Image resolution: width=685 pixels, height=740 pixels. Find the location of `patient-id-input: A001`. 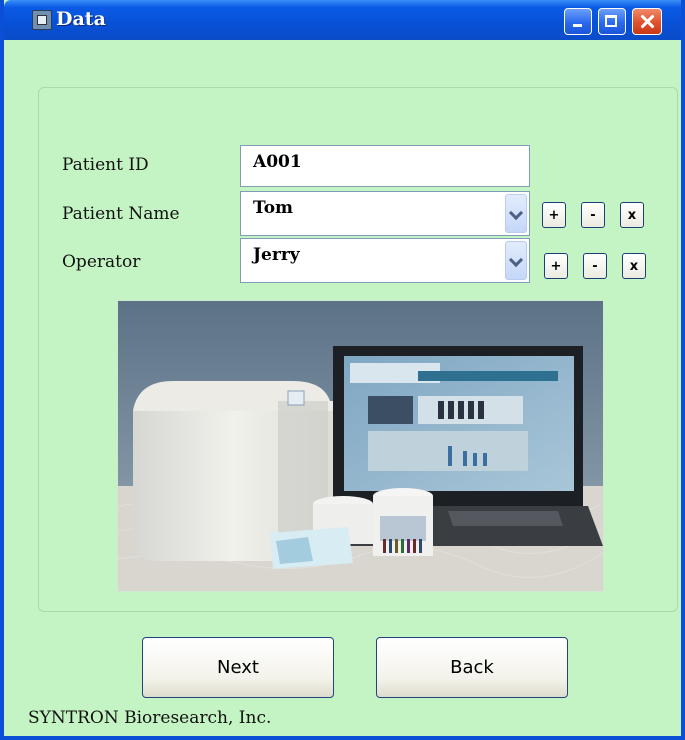

patient-id-input: A001 is located at coordinates (385, 166).